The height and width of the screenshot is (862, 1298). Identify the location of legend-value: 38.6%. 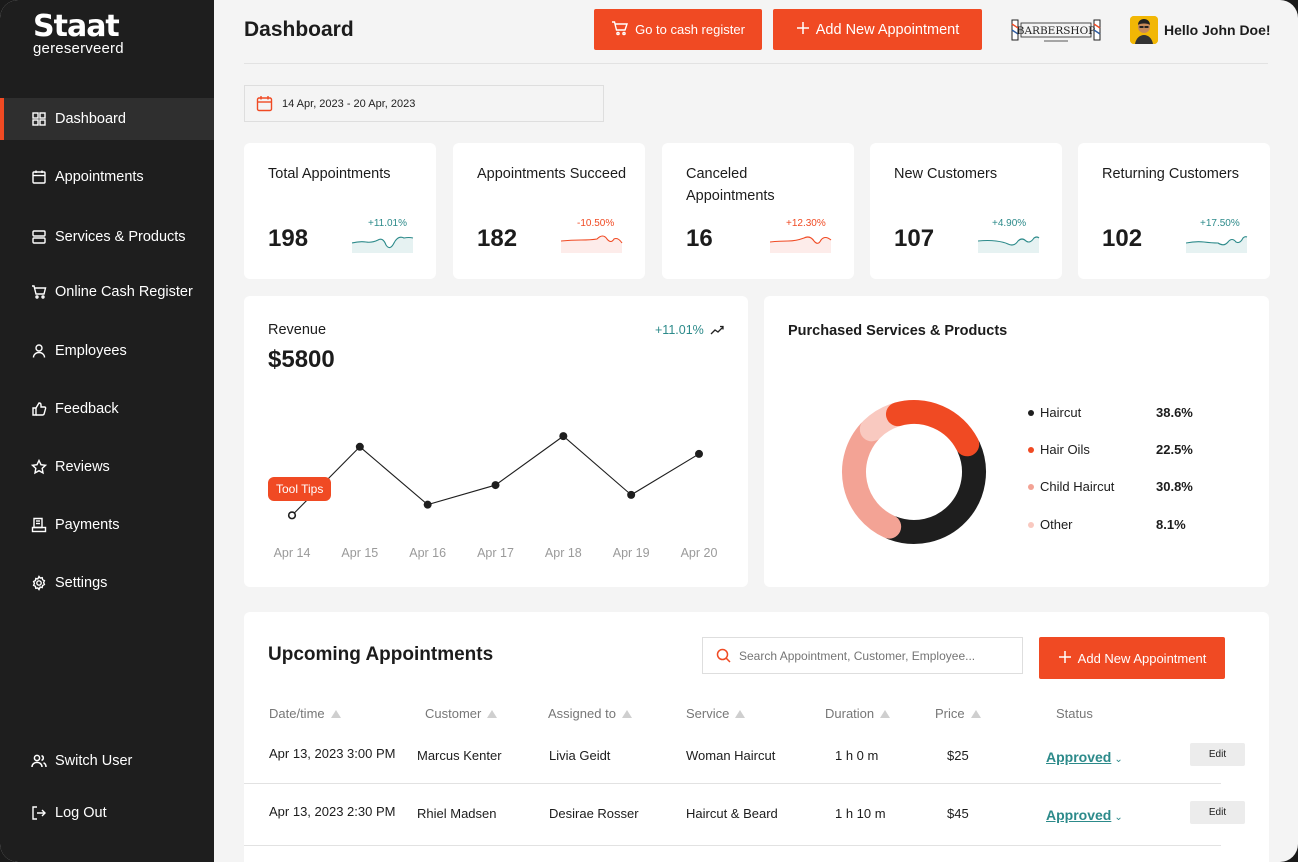
(1174, 412).